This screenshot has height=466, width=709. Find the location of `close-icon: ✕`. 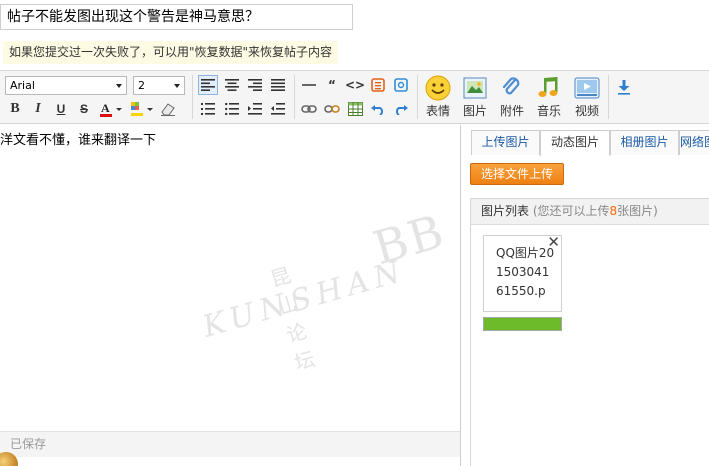

close-icon: ✕ is located at coordinates (553, 242).